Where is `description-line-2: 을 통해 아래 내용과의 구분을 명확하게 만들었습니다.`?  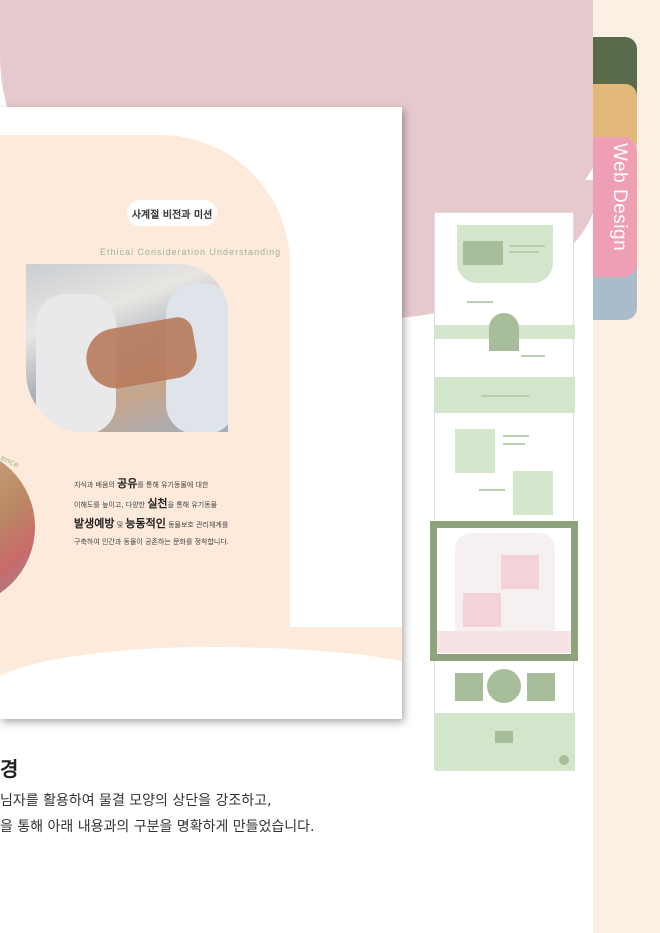 description-line-2: 을 통해 아래 내용과의 구분을 명확하게 만들었습니다. is located at coordinates (157, 827).